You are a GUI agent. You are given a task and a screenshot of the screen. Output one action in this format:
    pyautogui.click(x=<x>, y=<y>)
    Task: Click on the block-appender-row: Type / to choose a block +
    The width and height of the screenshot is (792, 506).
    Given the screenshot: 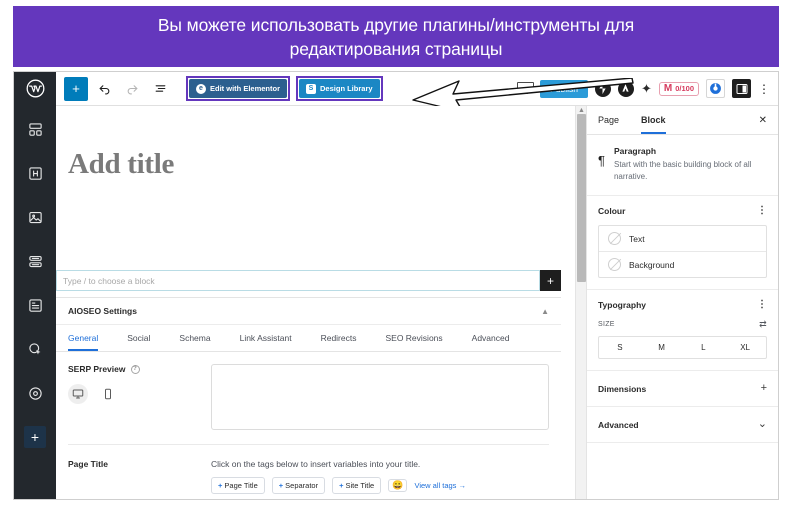 What is the action you would take?
    pyautogui.click(x=308, y=280)
    